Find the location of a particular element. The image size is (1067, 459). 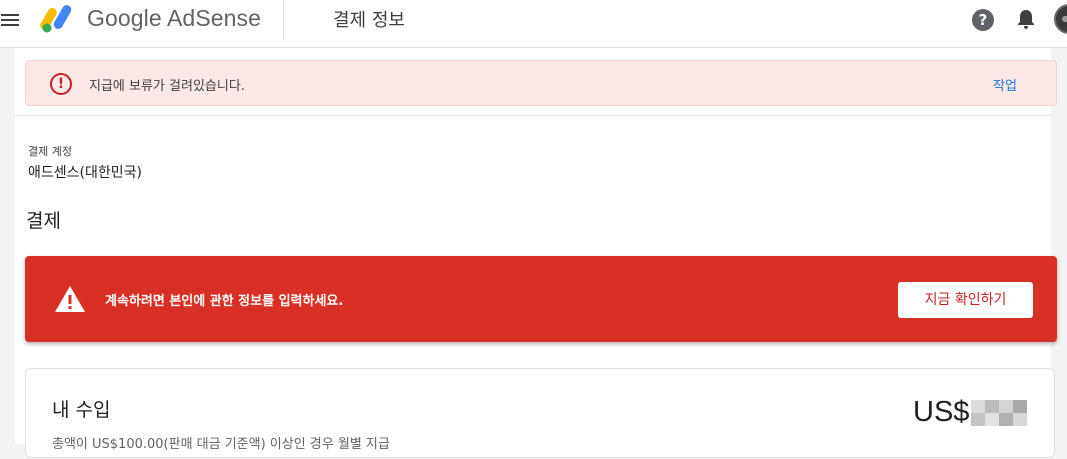

payment-account-value: 애드센스(대한민국) is located at coordinates (85, 173).